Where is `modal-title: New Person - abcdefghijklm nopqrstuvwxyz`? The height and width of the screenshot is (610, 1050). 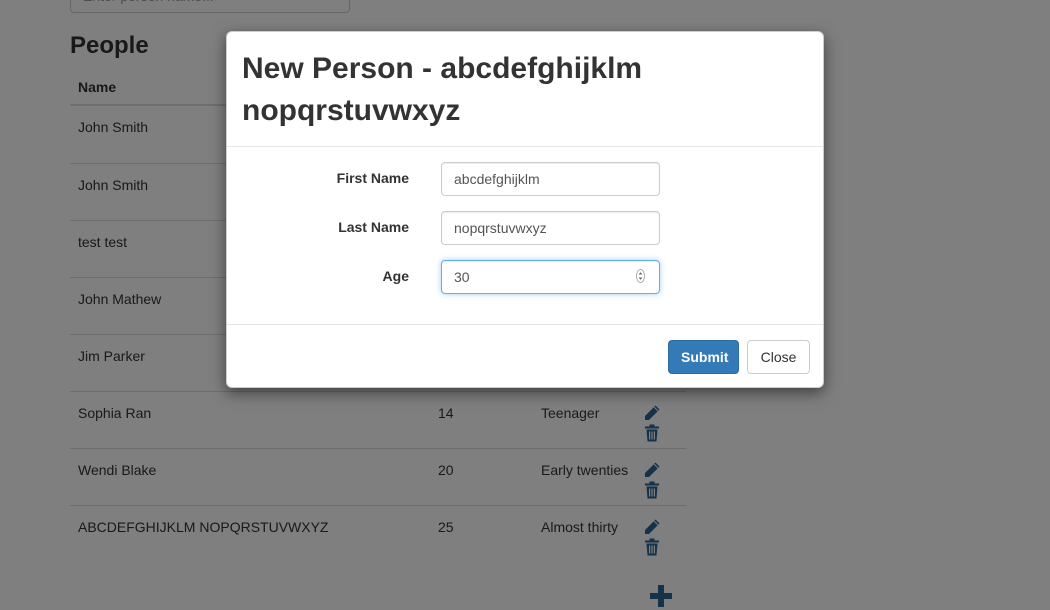 modal-title: New Person - abcdefghijklm nopqrstuvwxyz is located at coordinates (442, 89).